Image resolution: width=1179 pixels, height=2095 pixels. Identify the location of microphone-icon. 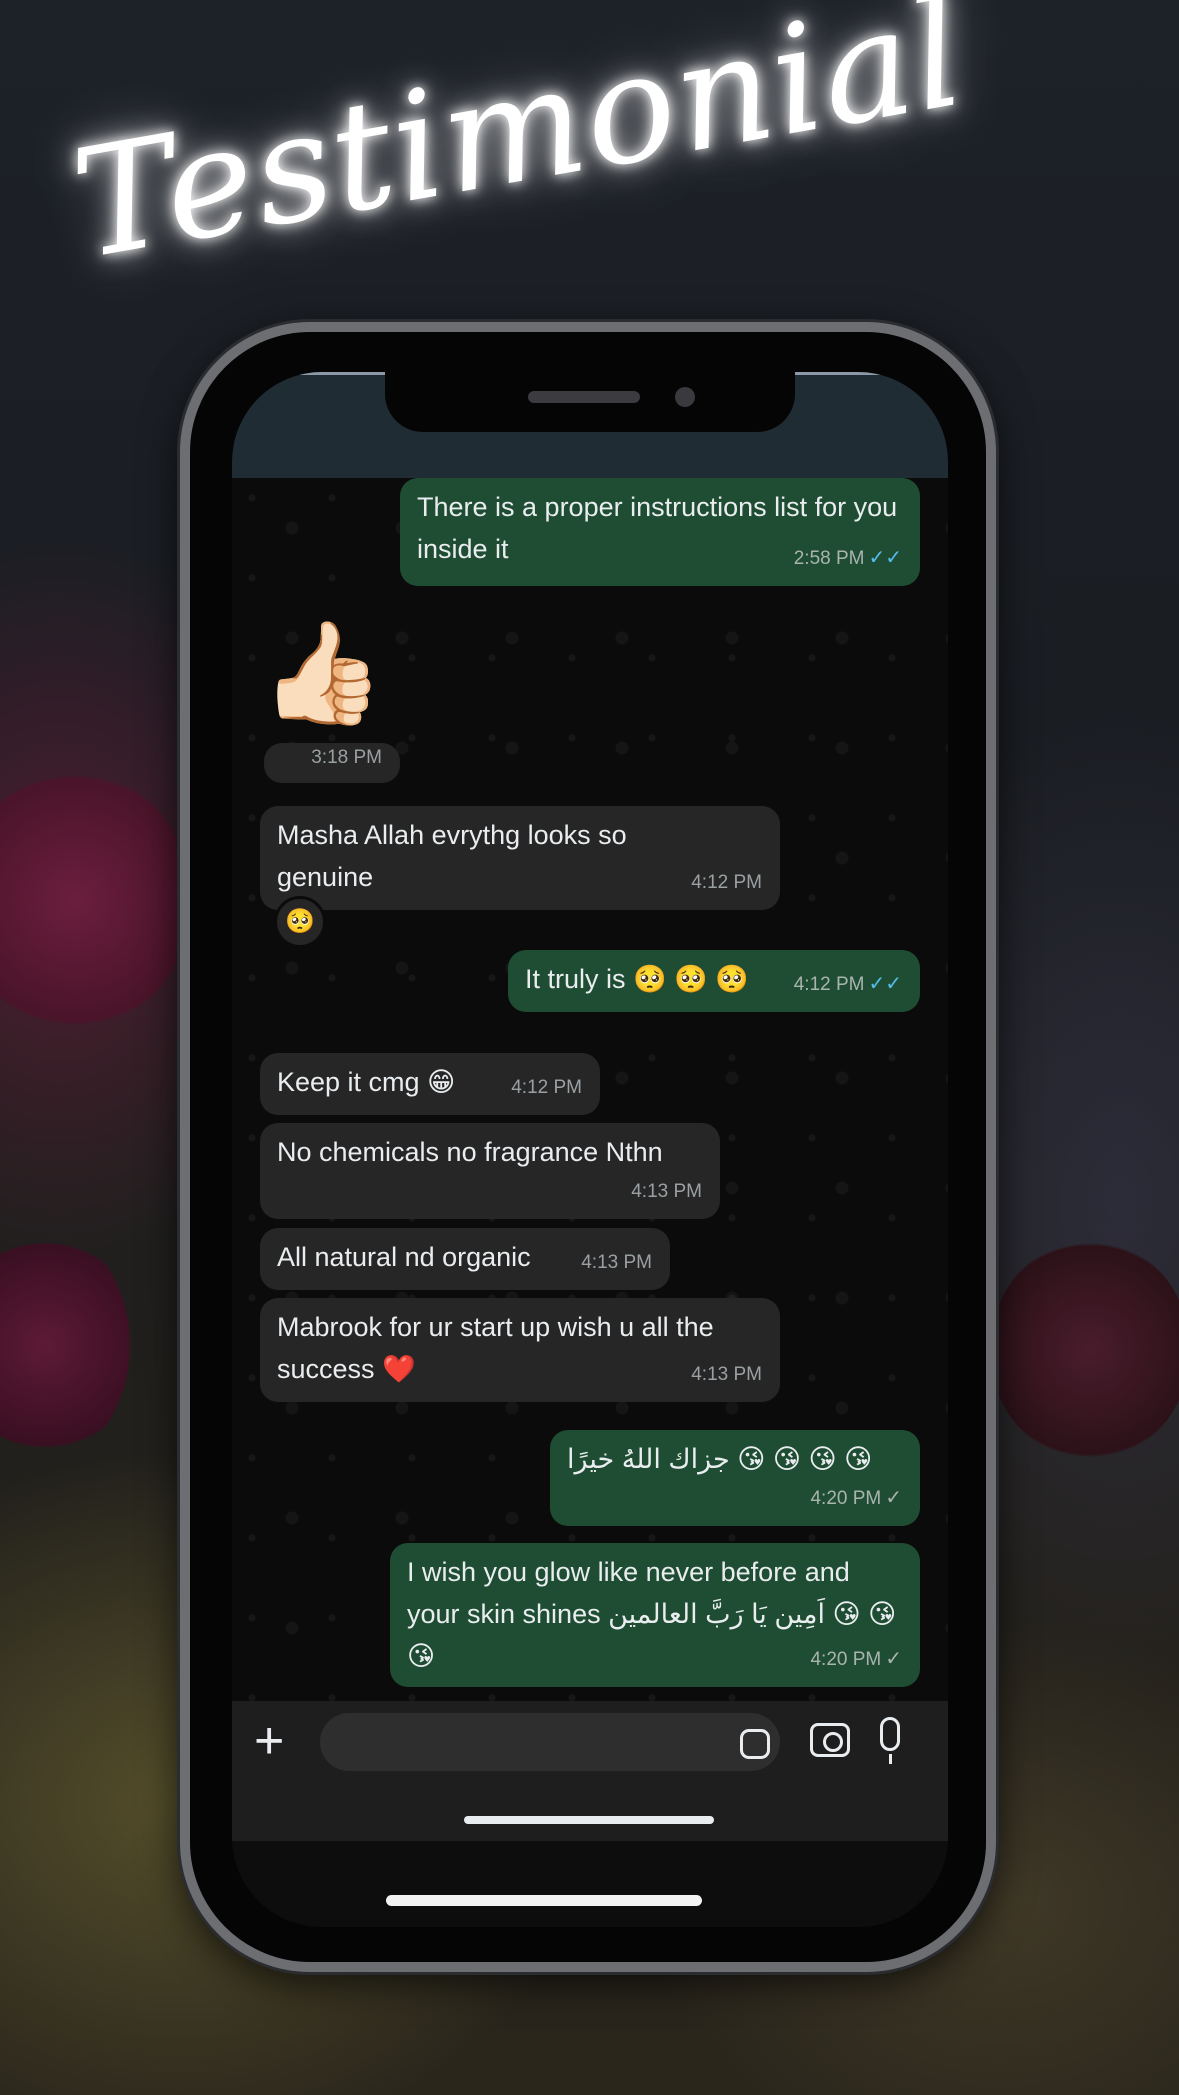
(890, 1740).